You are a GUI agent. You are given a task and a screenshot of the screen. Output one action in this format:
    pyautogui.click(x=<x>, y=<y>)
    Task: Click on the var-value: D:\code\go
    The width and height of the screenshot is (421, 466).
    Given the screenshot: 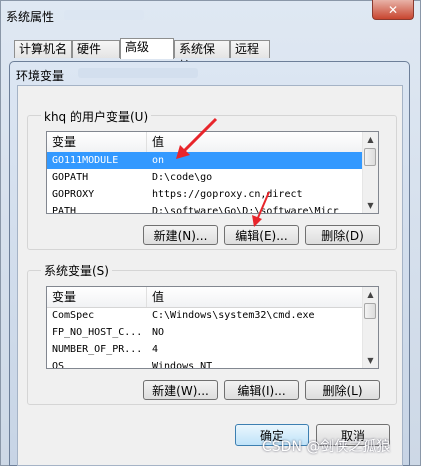 What is the action you would take?
    pyautogui.click(x=182, y=177)
    